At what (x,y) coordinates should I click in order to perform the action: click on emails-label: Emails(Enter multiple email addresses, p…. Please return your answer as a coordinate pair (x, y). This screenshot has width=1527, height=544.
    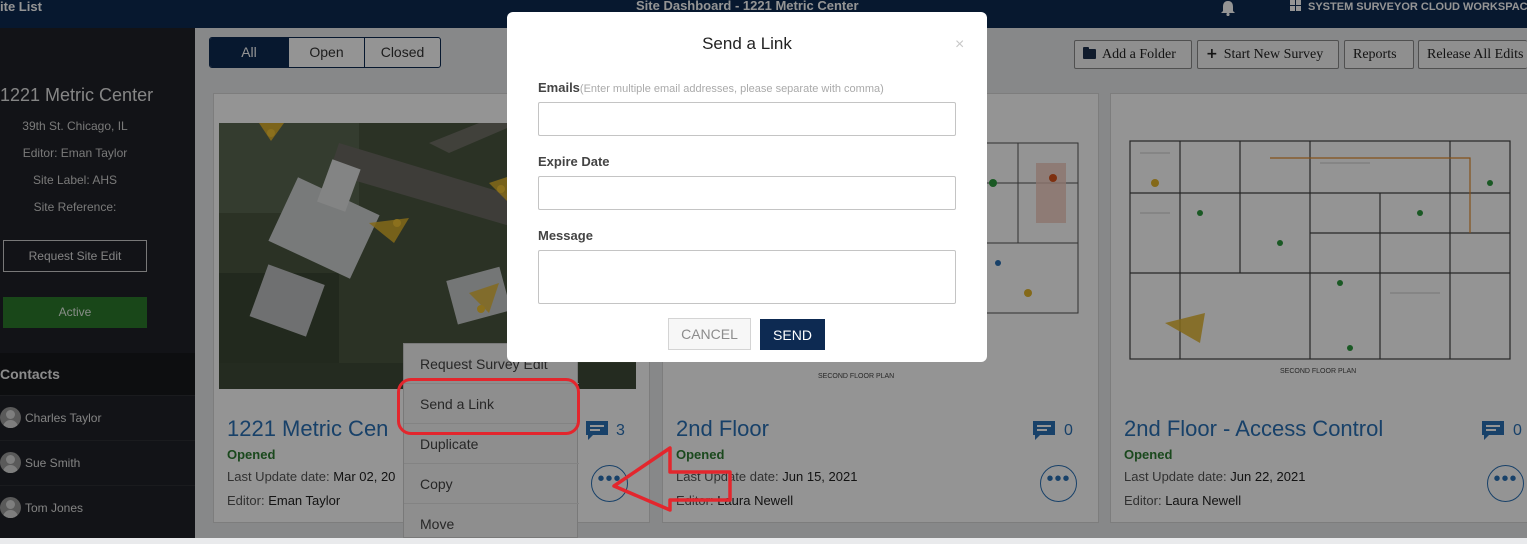
    Looking at the image, I should click on (711, 87).